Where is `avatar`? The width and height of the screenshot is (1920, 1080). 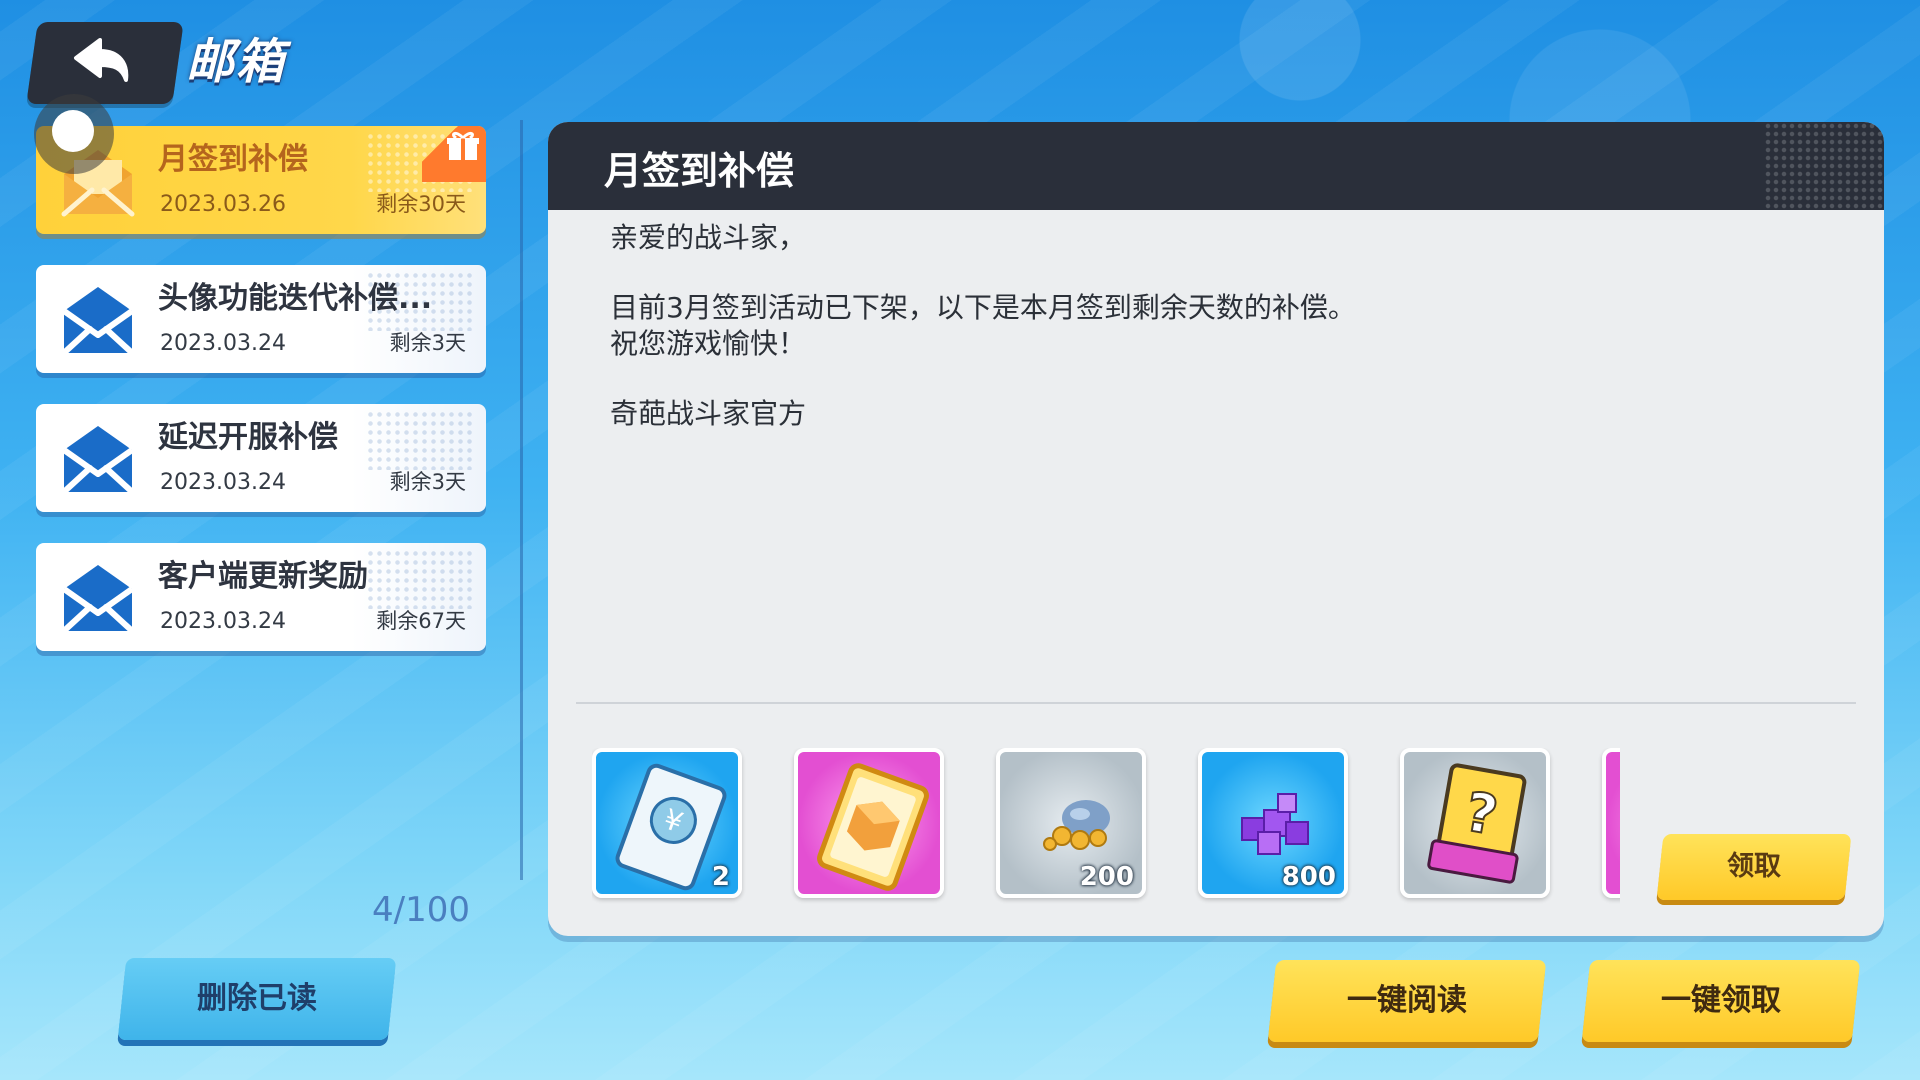 avatar is located at coordinates (74, 134).